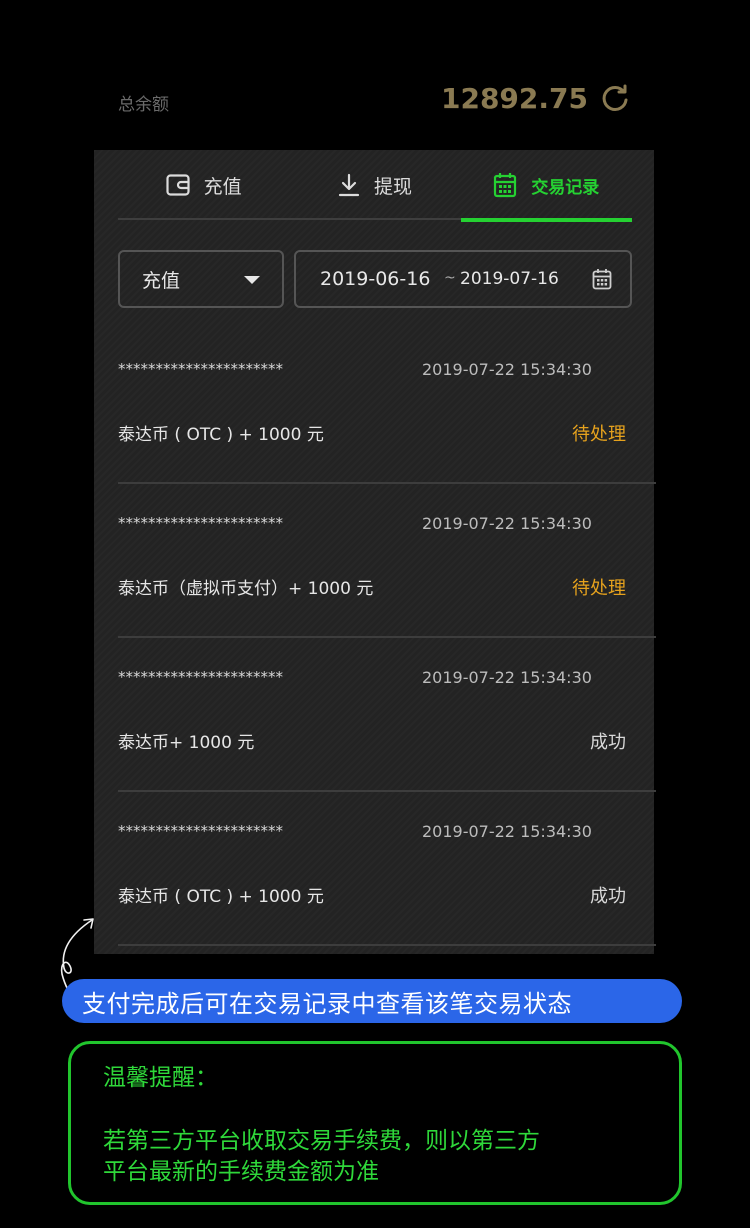 The width and height of the screenshot is (750, 1228). I want to click on tab-transactions-label: 交易记录, so click(565, 187).